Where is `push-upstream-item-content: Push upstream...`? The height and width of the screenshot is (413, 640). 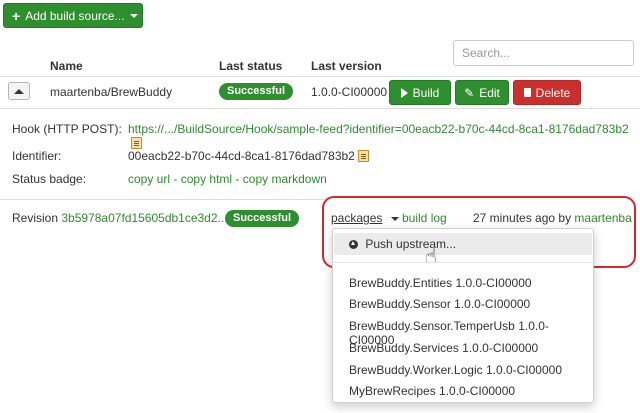
push-upstream-item-content: Push upstream... is located at coordinates (402, 244).